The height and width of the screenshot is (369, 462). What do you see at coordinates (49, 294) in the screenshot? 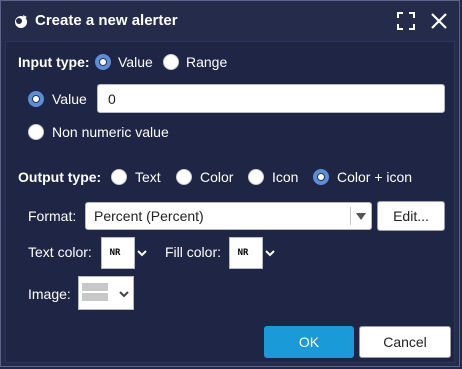
I see `image-label: Image:` at bounding box center [49, 294].